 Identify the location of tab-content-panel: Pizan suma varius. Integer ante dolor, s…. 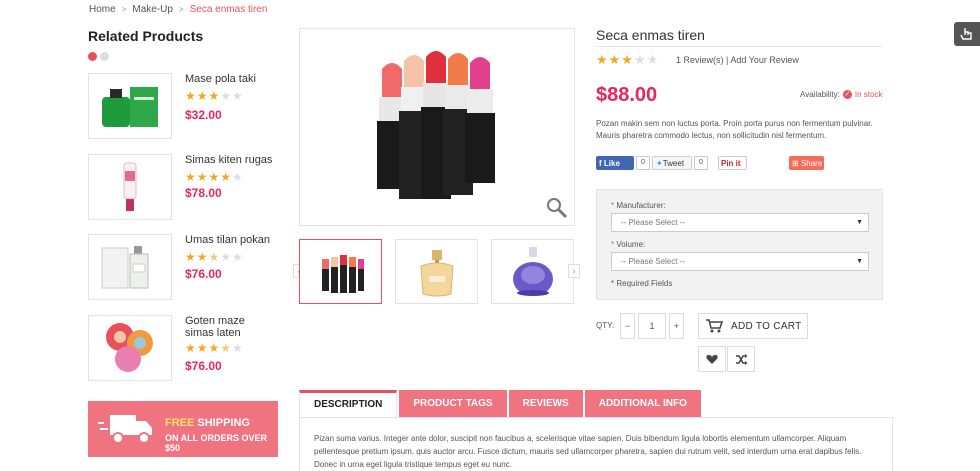
(596, 444).